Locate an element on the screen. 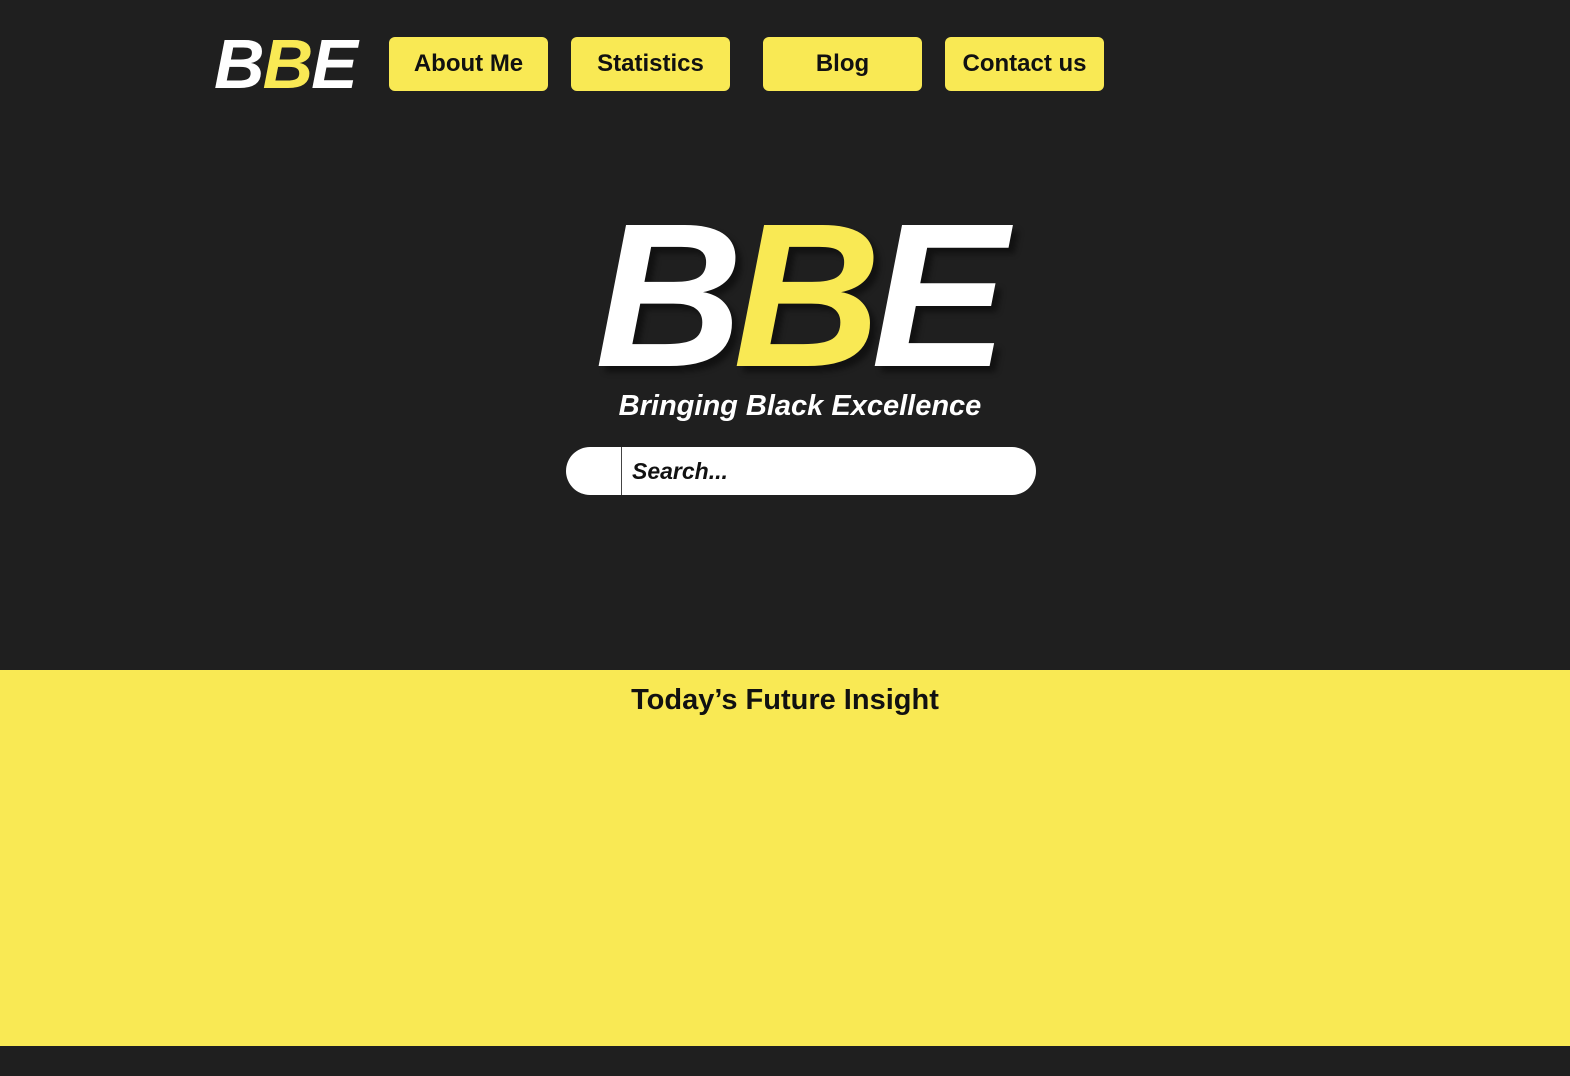 The width and height of the screenshot is (1570, 1076). nav-blog-button: Blog is located at coordinates (842, 64).